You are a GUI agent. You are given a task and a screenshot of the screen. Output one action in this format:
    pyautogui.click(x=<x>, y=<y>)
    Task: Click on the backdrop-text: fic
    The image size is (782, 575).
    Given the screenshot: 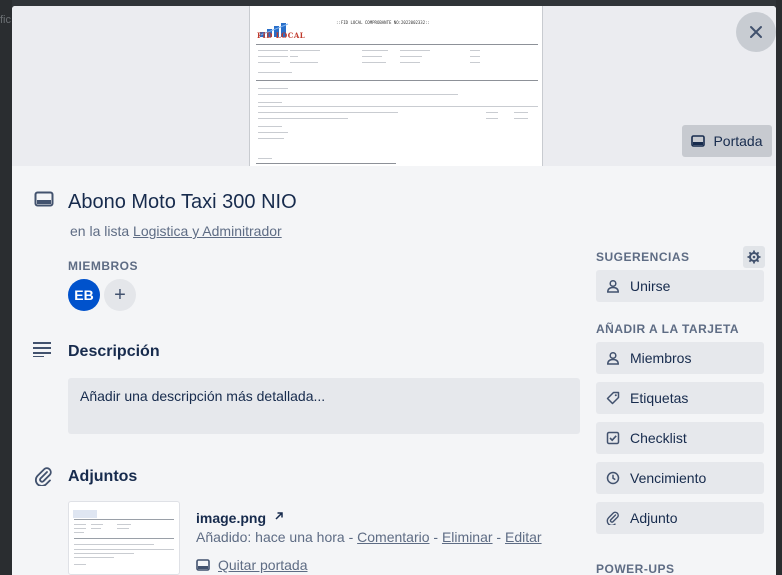 What is the action you would take?
    pyautogui.click(x=5, y=20)
    